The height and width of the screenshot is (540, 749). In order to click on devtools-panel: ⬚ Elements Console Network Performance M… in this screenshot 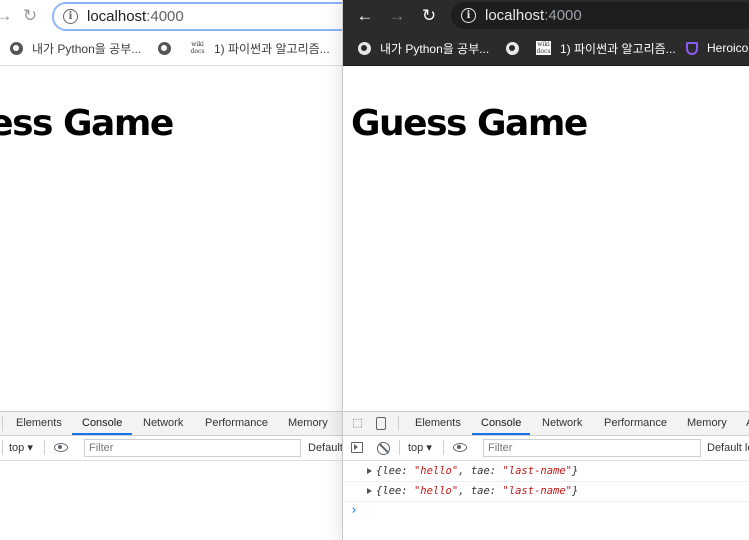, I will do `click(546, 475)`.